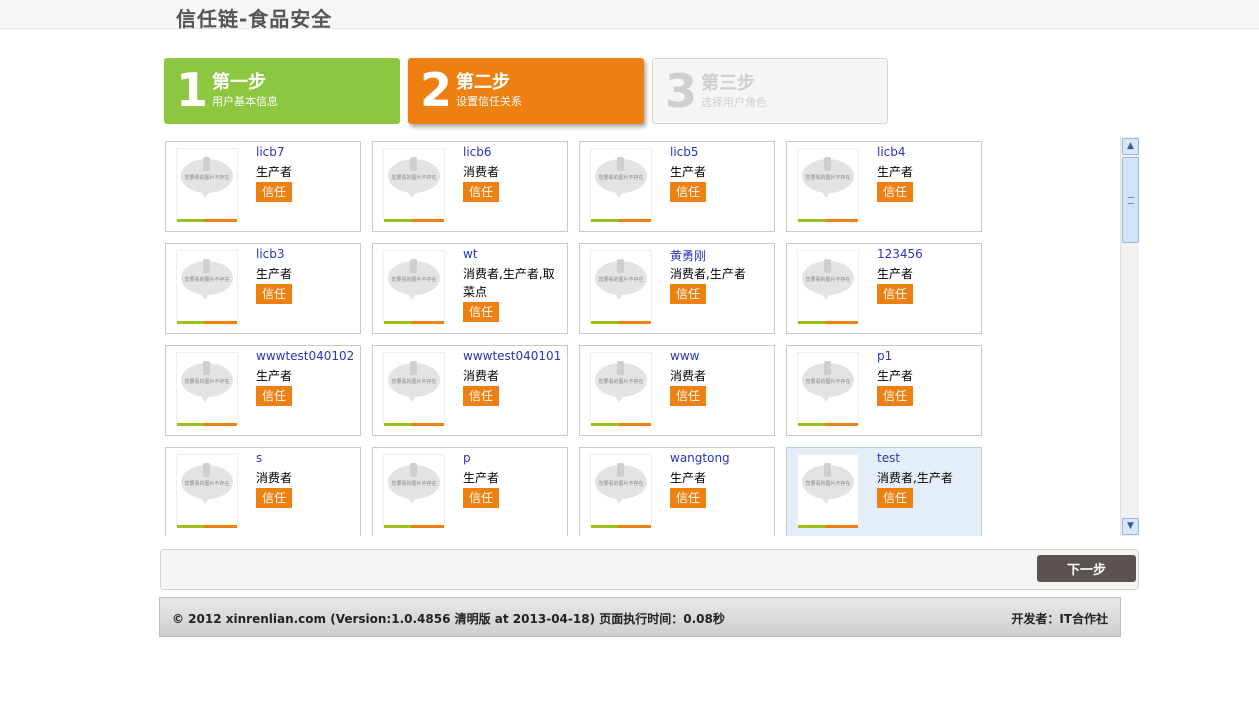  Describe the element at coordinates (700, 458) in the screenshot. I see `user-name-link: wangtong` at that location.